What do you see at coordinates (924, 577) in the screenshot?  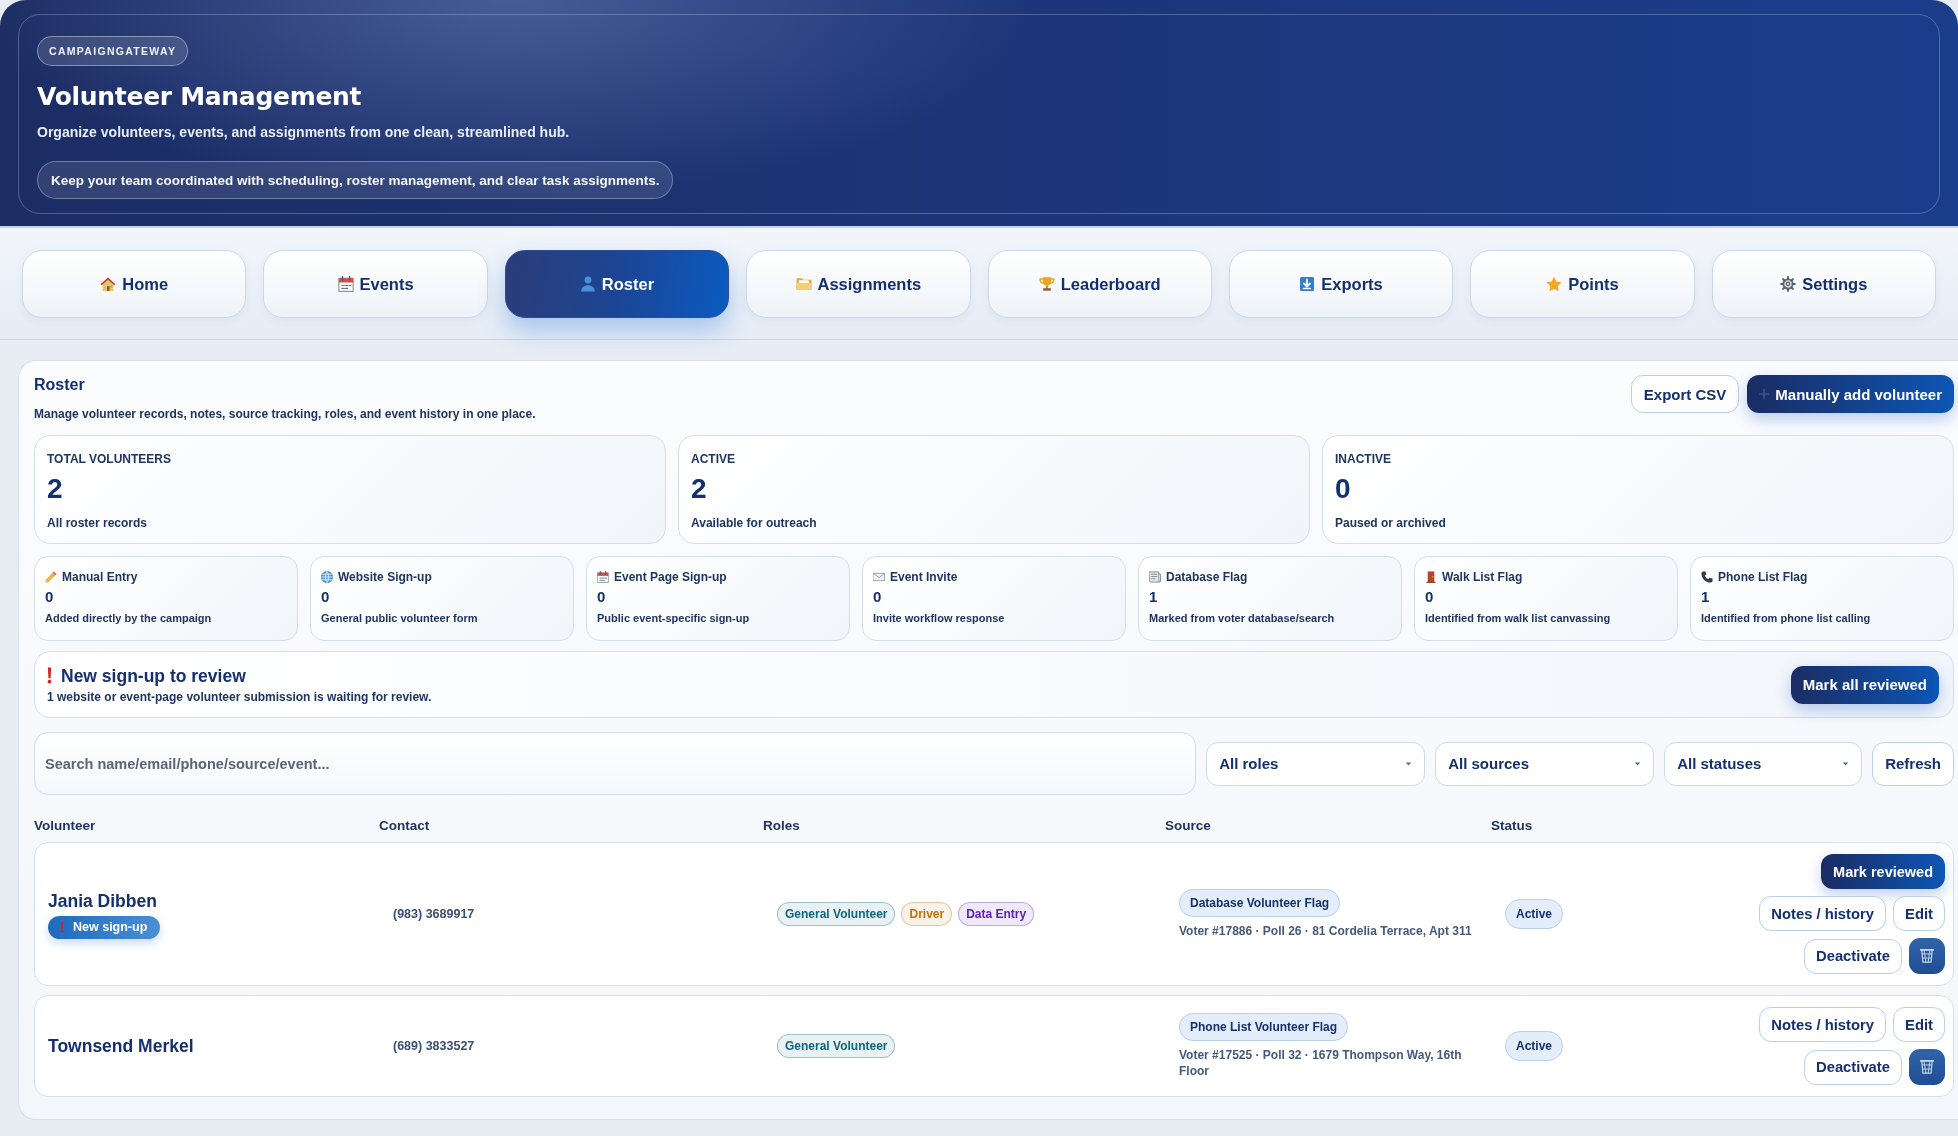 I see `source-label: Event Invite` at bounding box center [924, 577].